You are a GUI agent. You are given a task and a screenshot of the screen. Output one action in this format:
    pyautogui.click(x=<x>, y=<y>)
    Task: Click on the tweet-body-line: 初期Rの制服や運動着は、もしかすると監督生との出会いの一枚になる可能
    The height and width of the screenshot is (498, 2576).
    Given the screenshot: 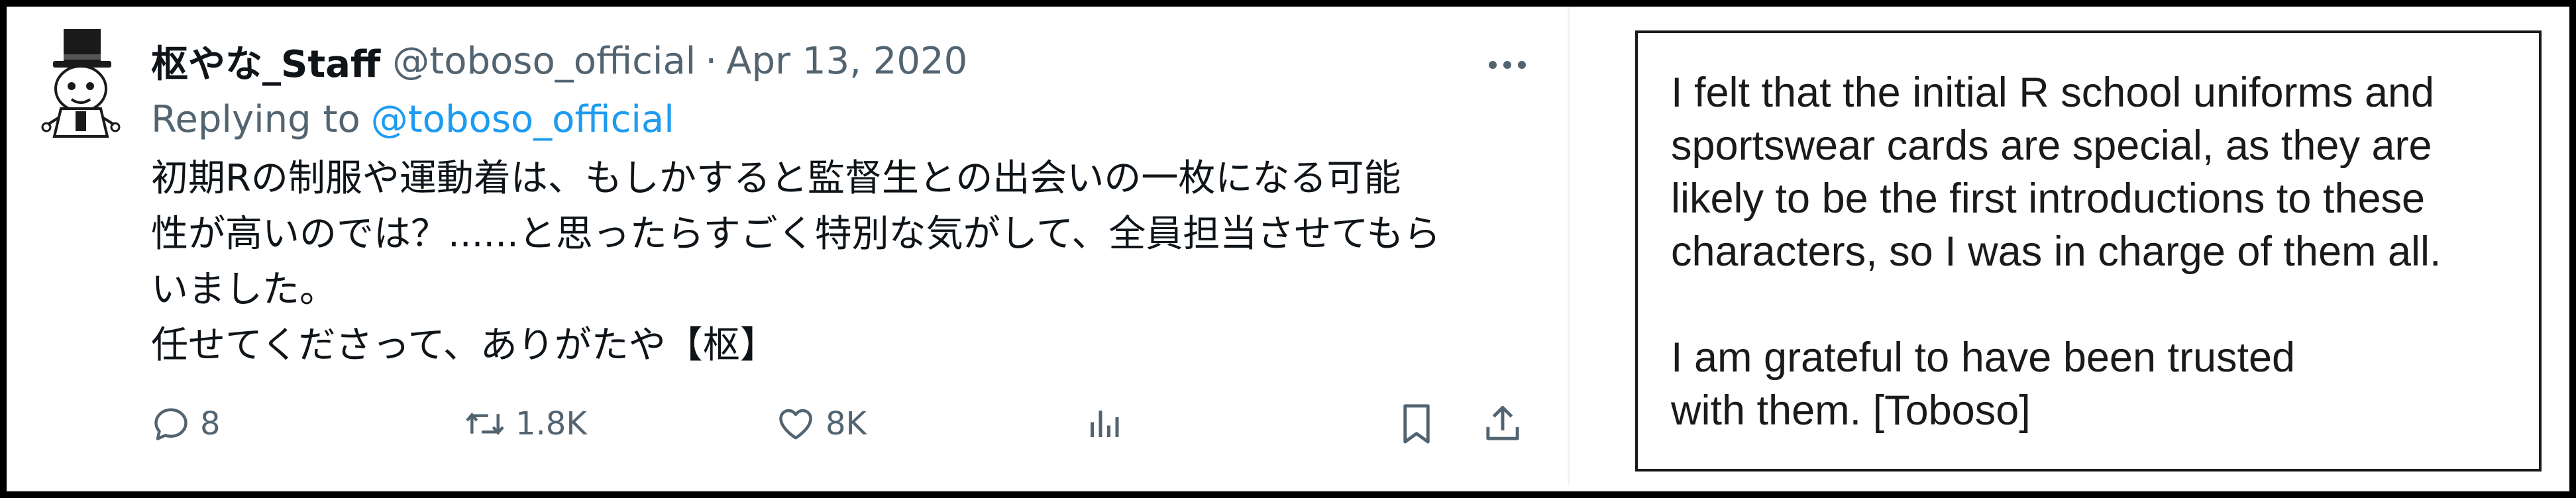 What is the action you would take?
    pyautogui.click(x=776, y=178)
    